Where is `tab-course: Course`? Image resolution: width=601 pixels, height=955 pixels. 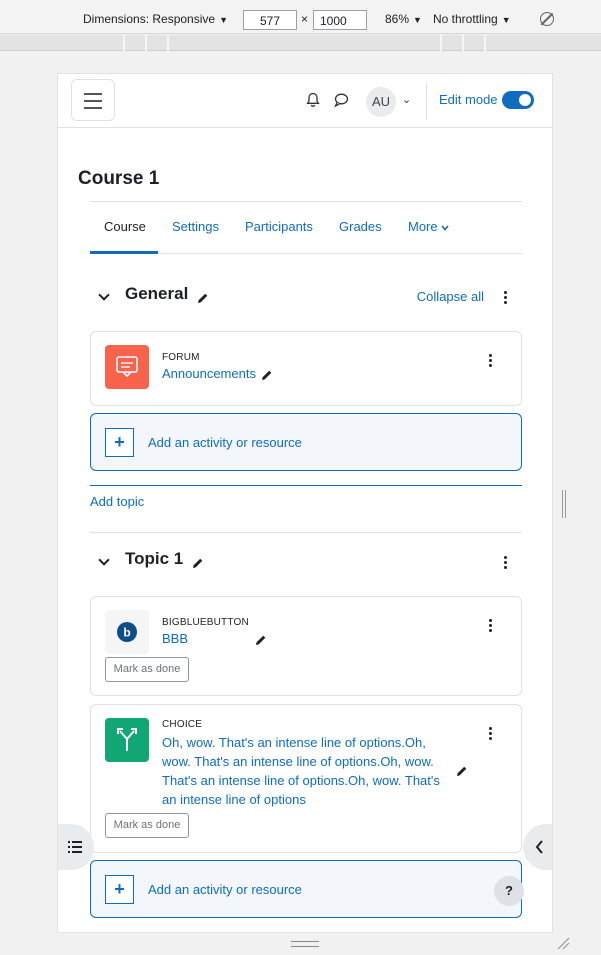
tab-course: Course is located at coordinates (125, 226).